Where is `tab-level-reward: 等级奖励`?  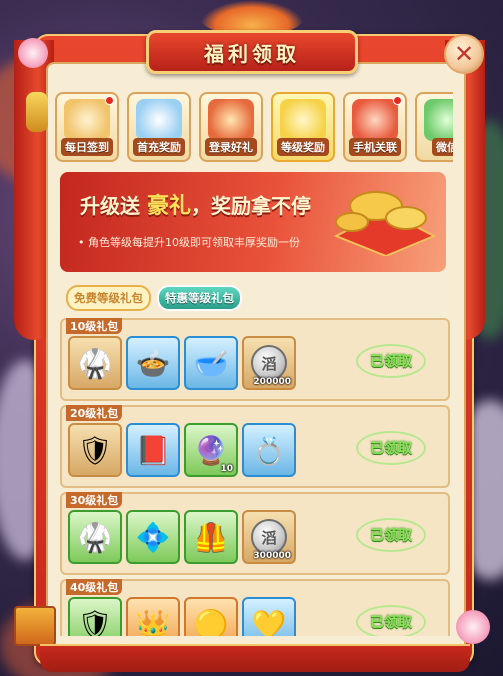
tab-level-reward: 等级奖励 is located at coordinates (303, 127).